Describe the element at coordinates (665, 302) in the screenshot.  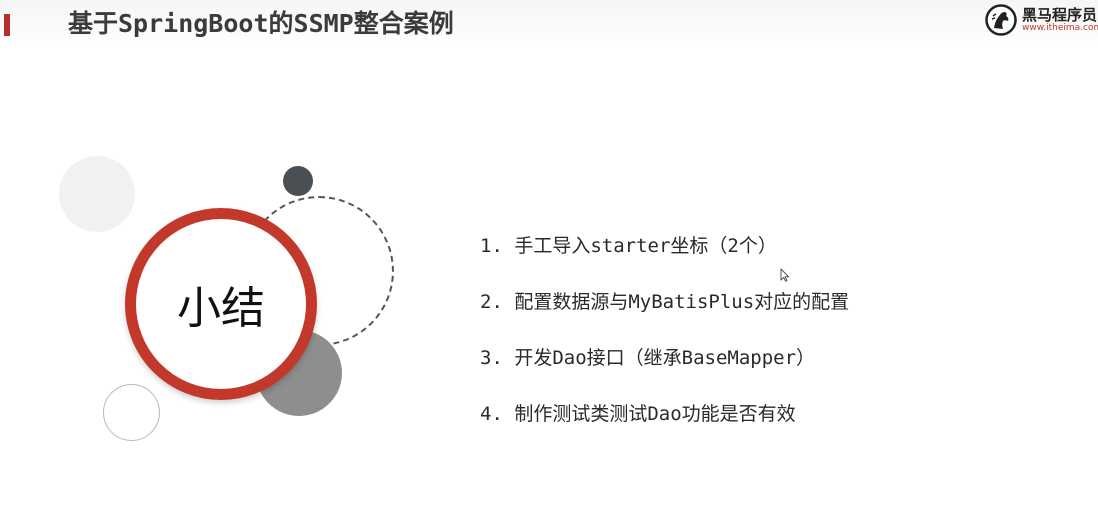
I see `list-item: 2. 配置数据源与MyBatisPlus对应的配置` at that location.